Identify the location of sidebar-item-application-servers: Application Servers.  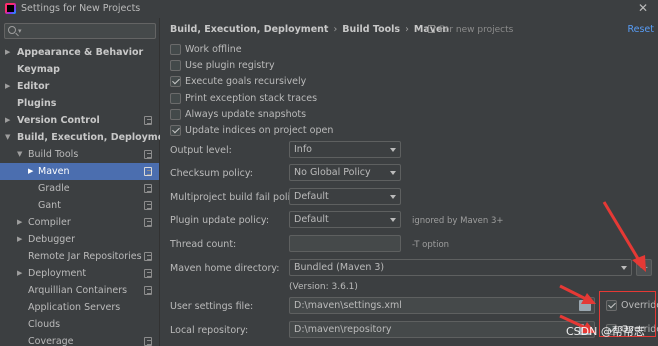
(79, 307).